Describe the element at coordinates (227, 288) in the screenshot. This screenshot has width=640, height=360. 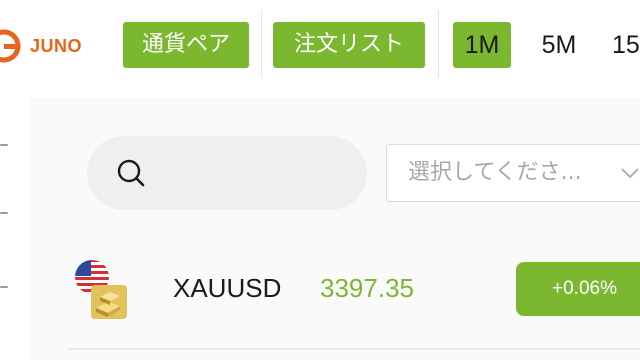
I see `instrument-symbol: XAUUSD` at that location.